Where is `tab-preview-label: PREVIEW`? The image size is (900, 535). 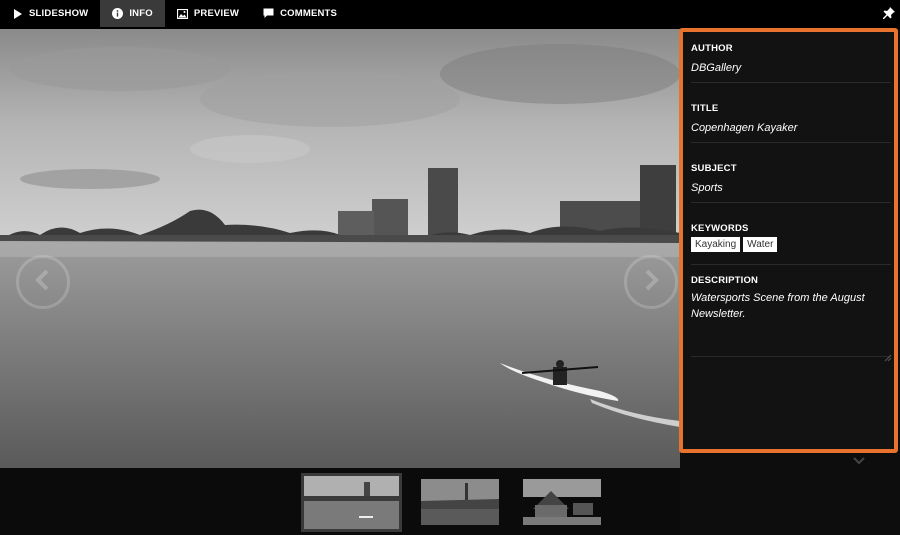 tab-preview-label: PREVIEW is located at coordinates (216, 13).